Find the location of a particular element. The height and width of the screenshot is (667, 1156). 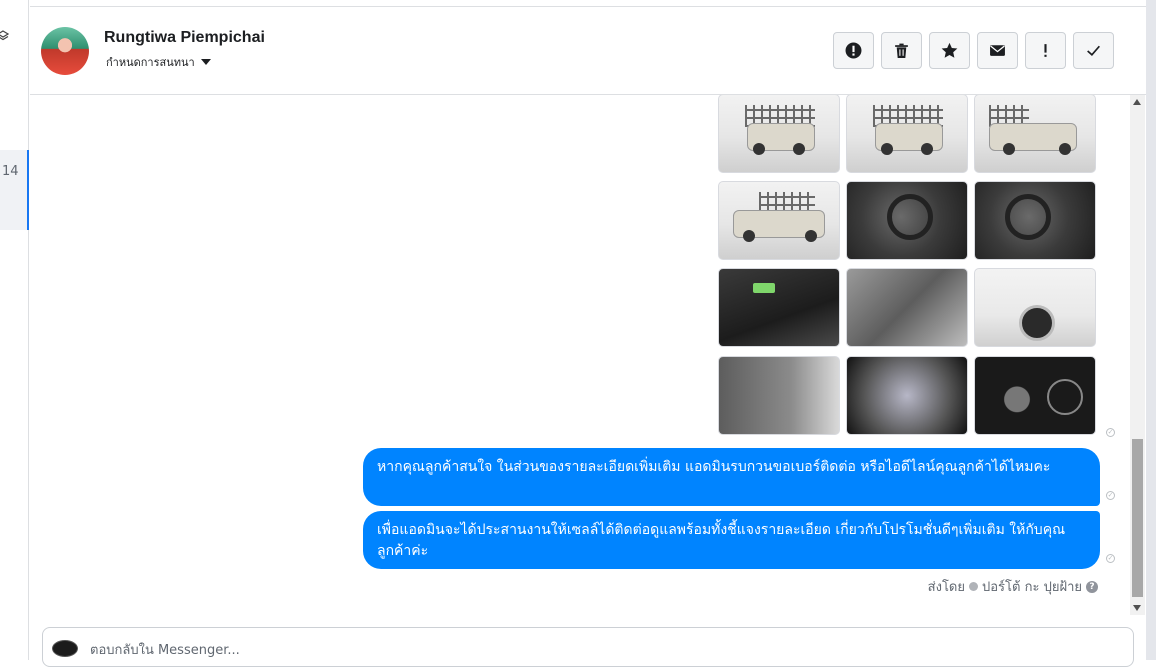

trash-icon is located at coordinates (901, 50).